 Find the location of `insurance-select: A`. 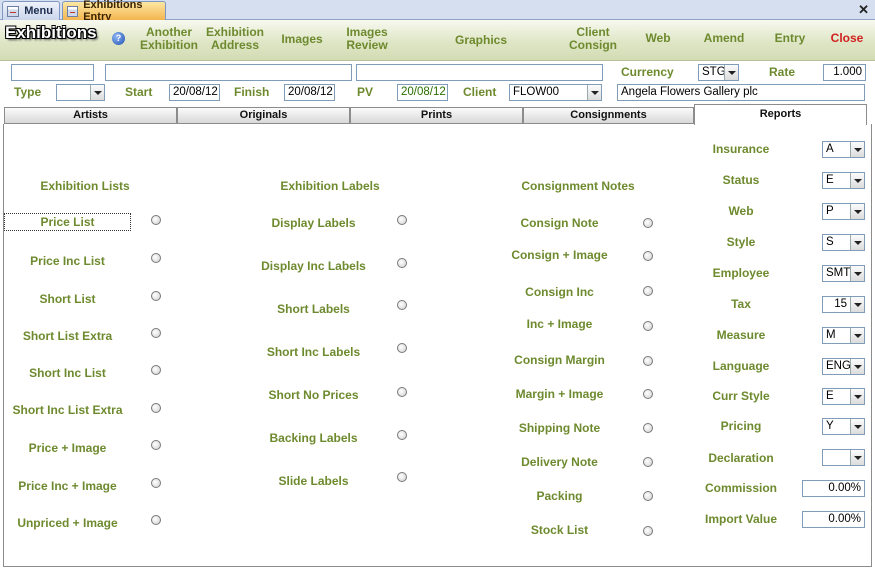

insurance-select: A is located at coordinates (843, 149).